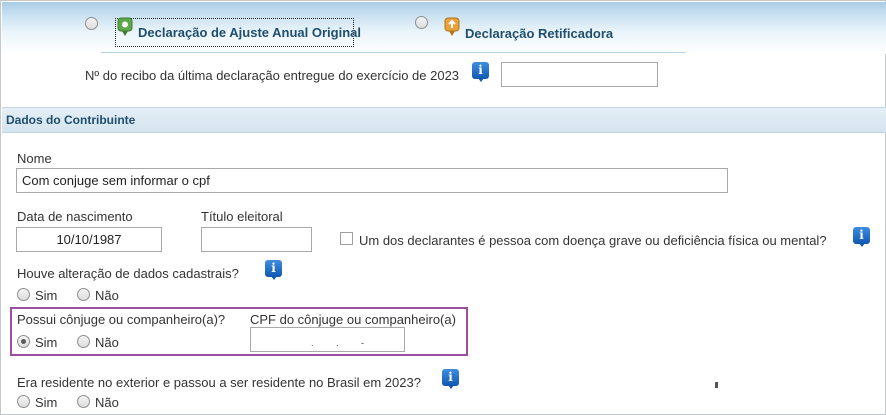 The width and height of the screenshot is (886, 415). Describe the element at coordinates (716, 385) in the screenshot. I see `text-cursor` at that location.